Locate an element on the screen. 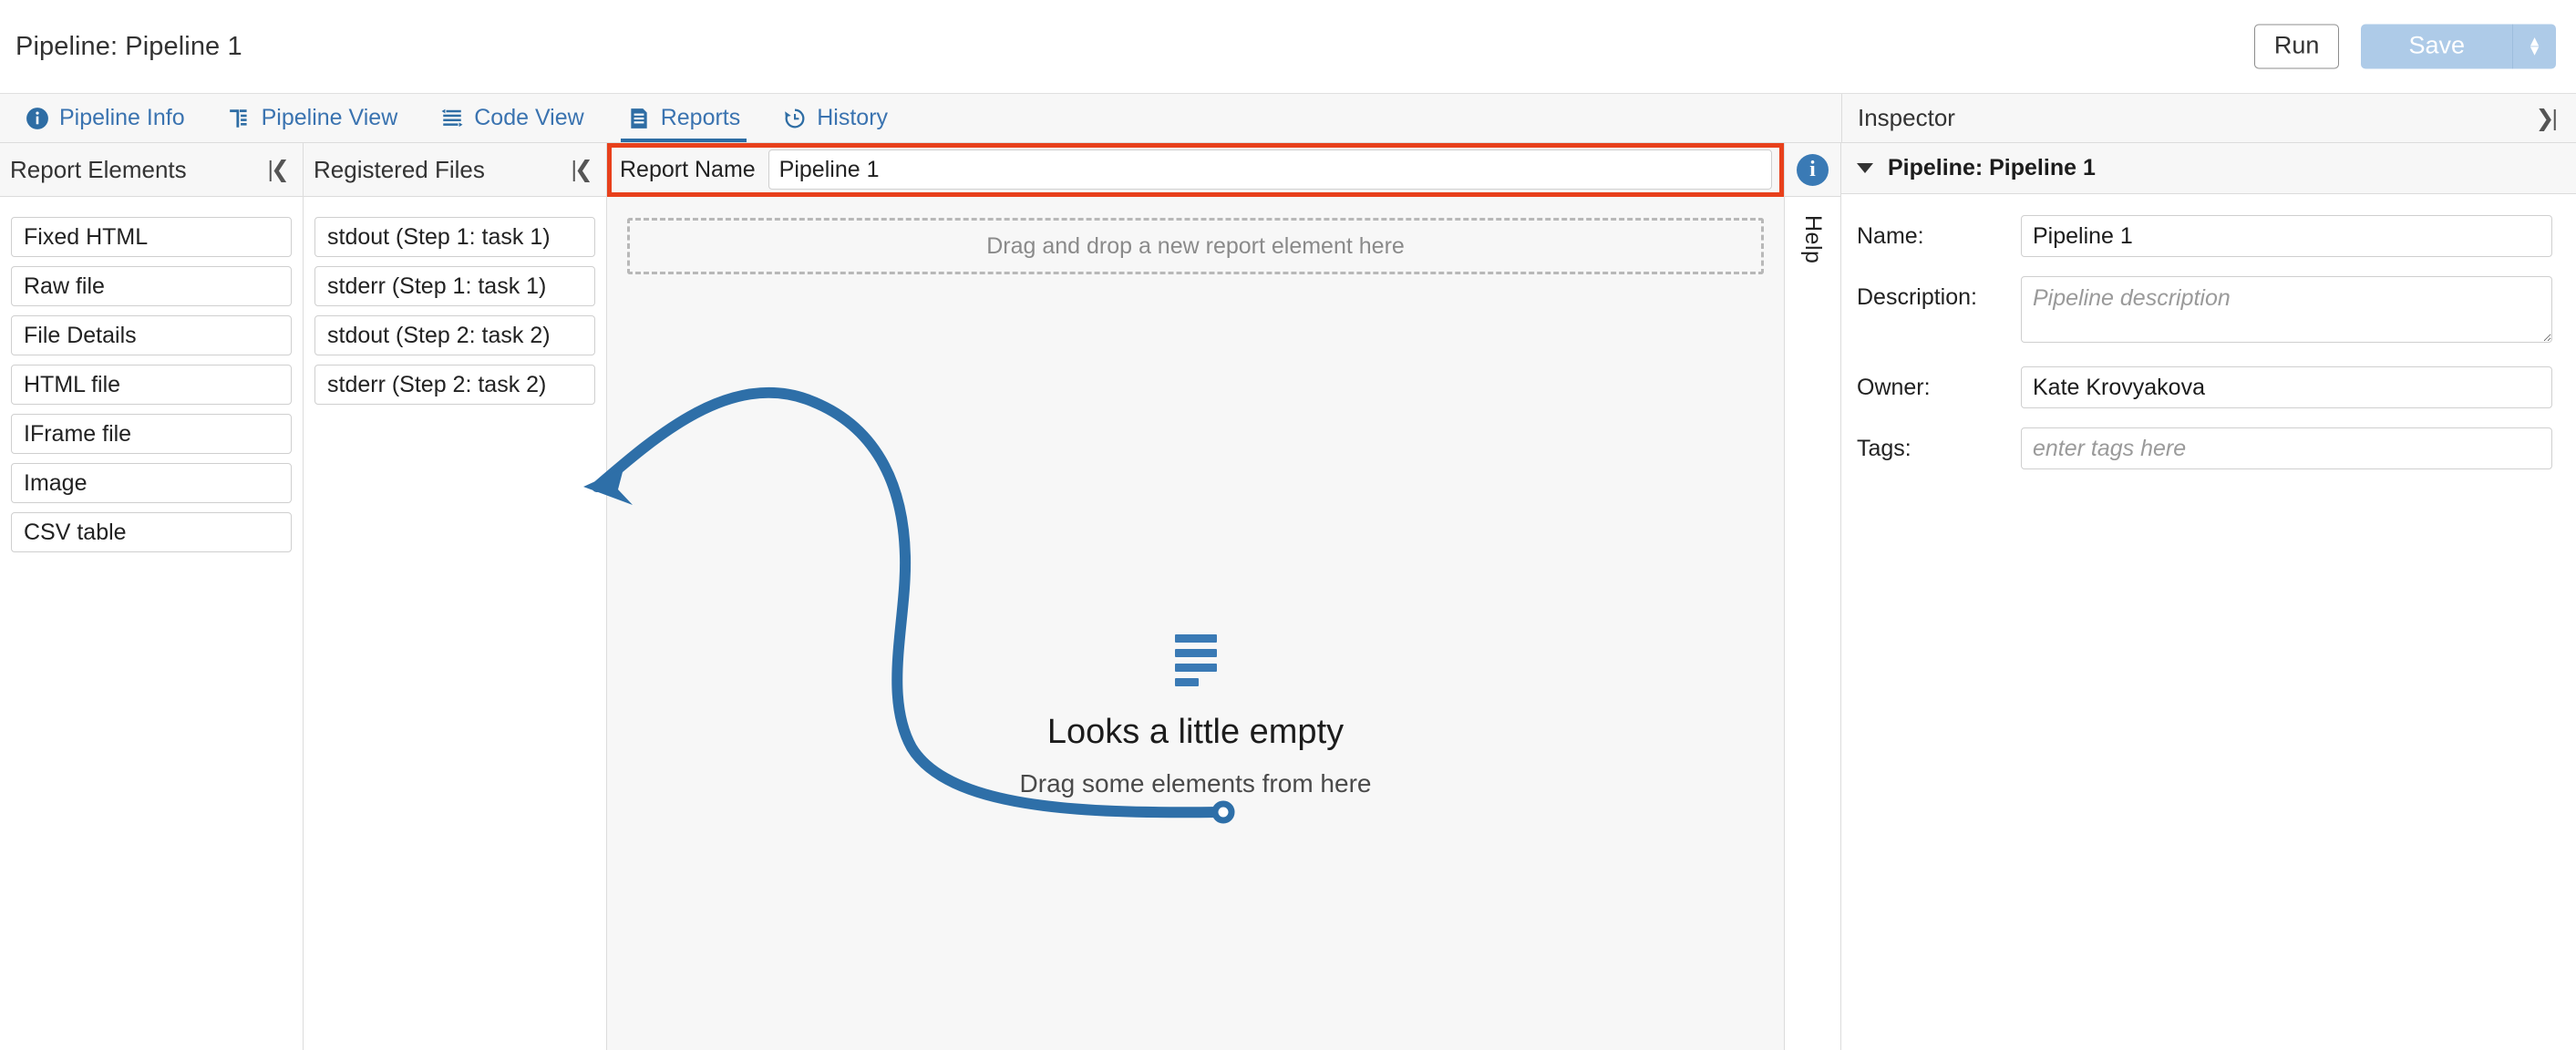 The height and width of the screenshot is (1050, 2576). item-label: IFrame file is located at coordinates (78, 433).